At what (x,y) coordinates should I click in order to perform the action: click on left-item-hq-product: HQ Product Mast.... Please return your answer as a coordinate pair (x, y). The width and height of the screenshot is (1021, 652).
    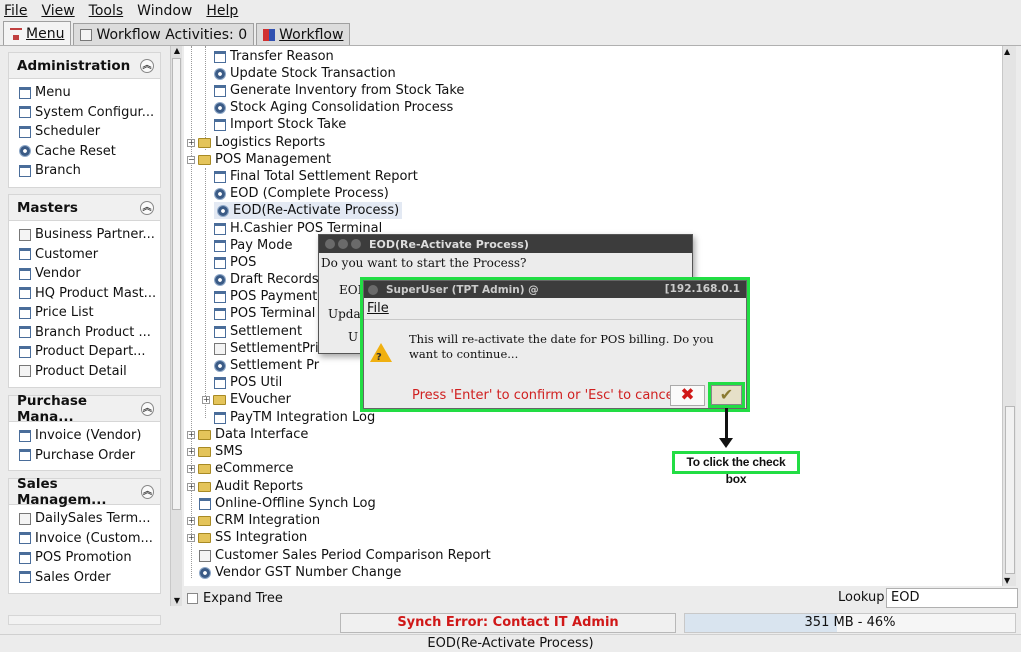
    Looking at the image, I should click on (84, 294).